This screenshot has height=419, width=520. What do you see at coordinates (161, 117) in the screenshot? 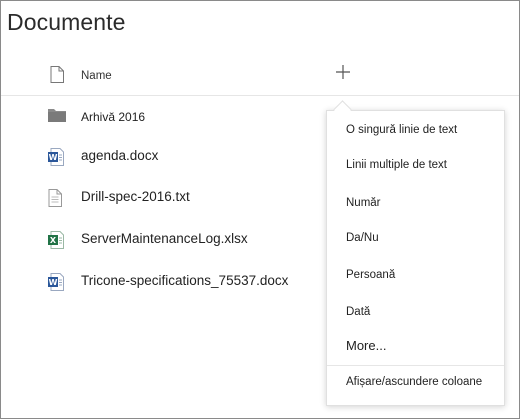
I see `file-row: Arhivă 2016` at bounding box center [161, 117].